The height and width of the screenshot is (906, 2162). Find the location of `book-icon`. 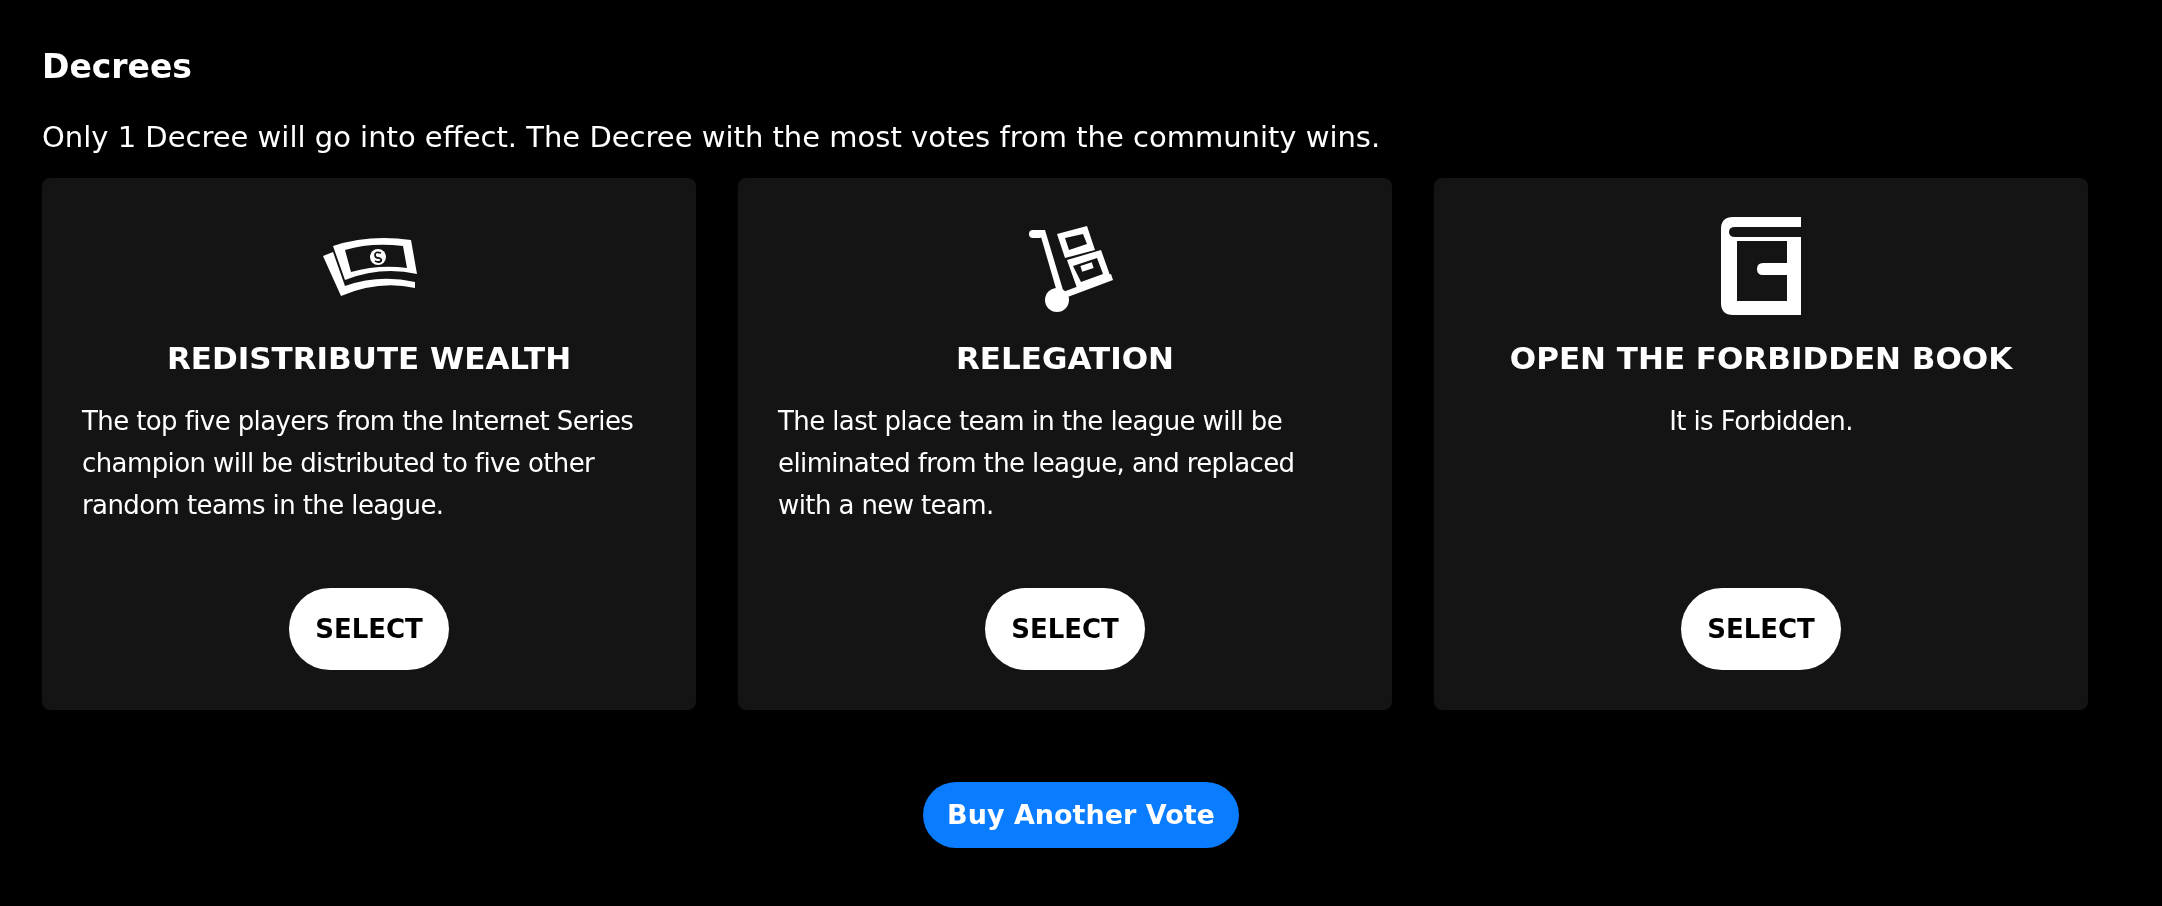

book-icon is located at coordinates (1761, 266).